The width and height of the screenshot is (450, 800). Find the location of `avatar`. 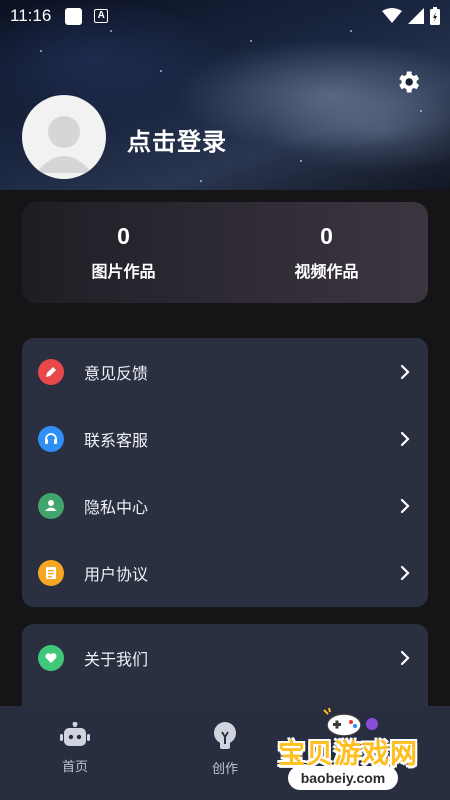

avatar is located at coordinates (64, 137).